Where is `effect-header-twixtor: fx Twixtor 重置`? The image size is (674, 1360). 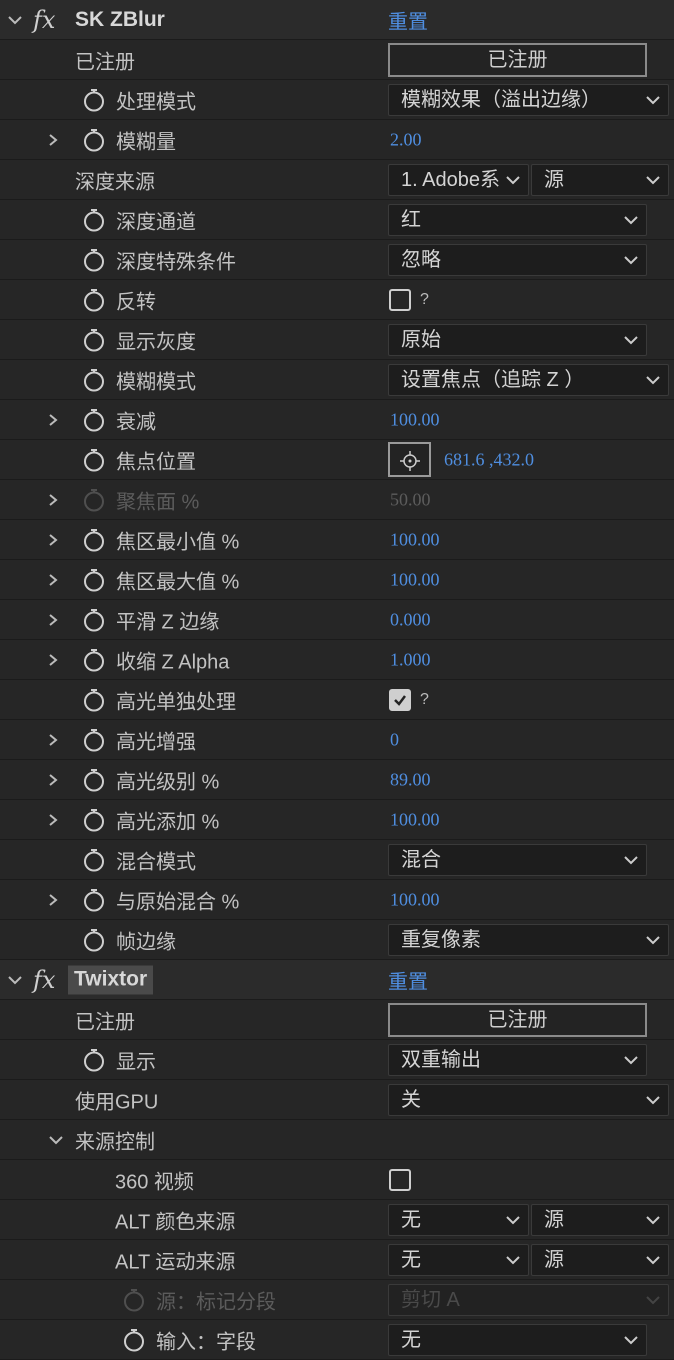
effect-header-twixtor: fx Twixtor 重置 is located at coordinates (337, 980).